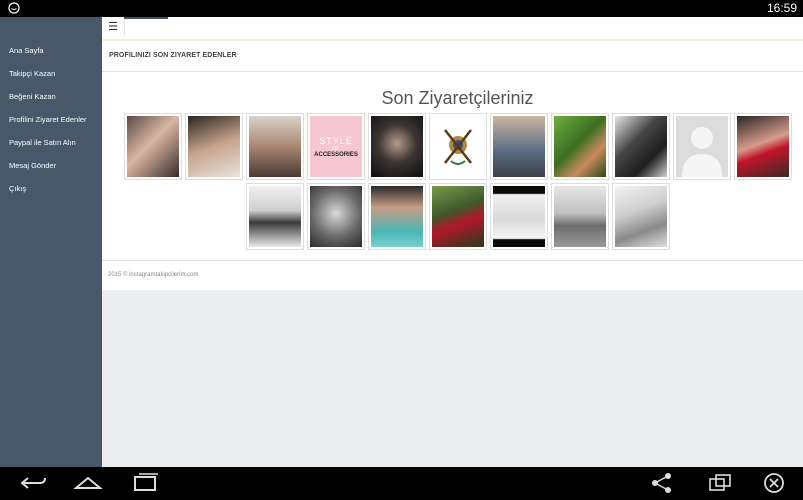 This screenshot has height=500, width=803. What do you see at coordinates (452, 28) in the screenshot?
I see `top-bar: ☰` at bounding box center [452, 28].